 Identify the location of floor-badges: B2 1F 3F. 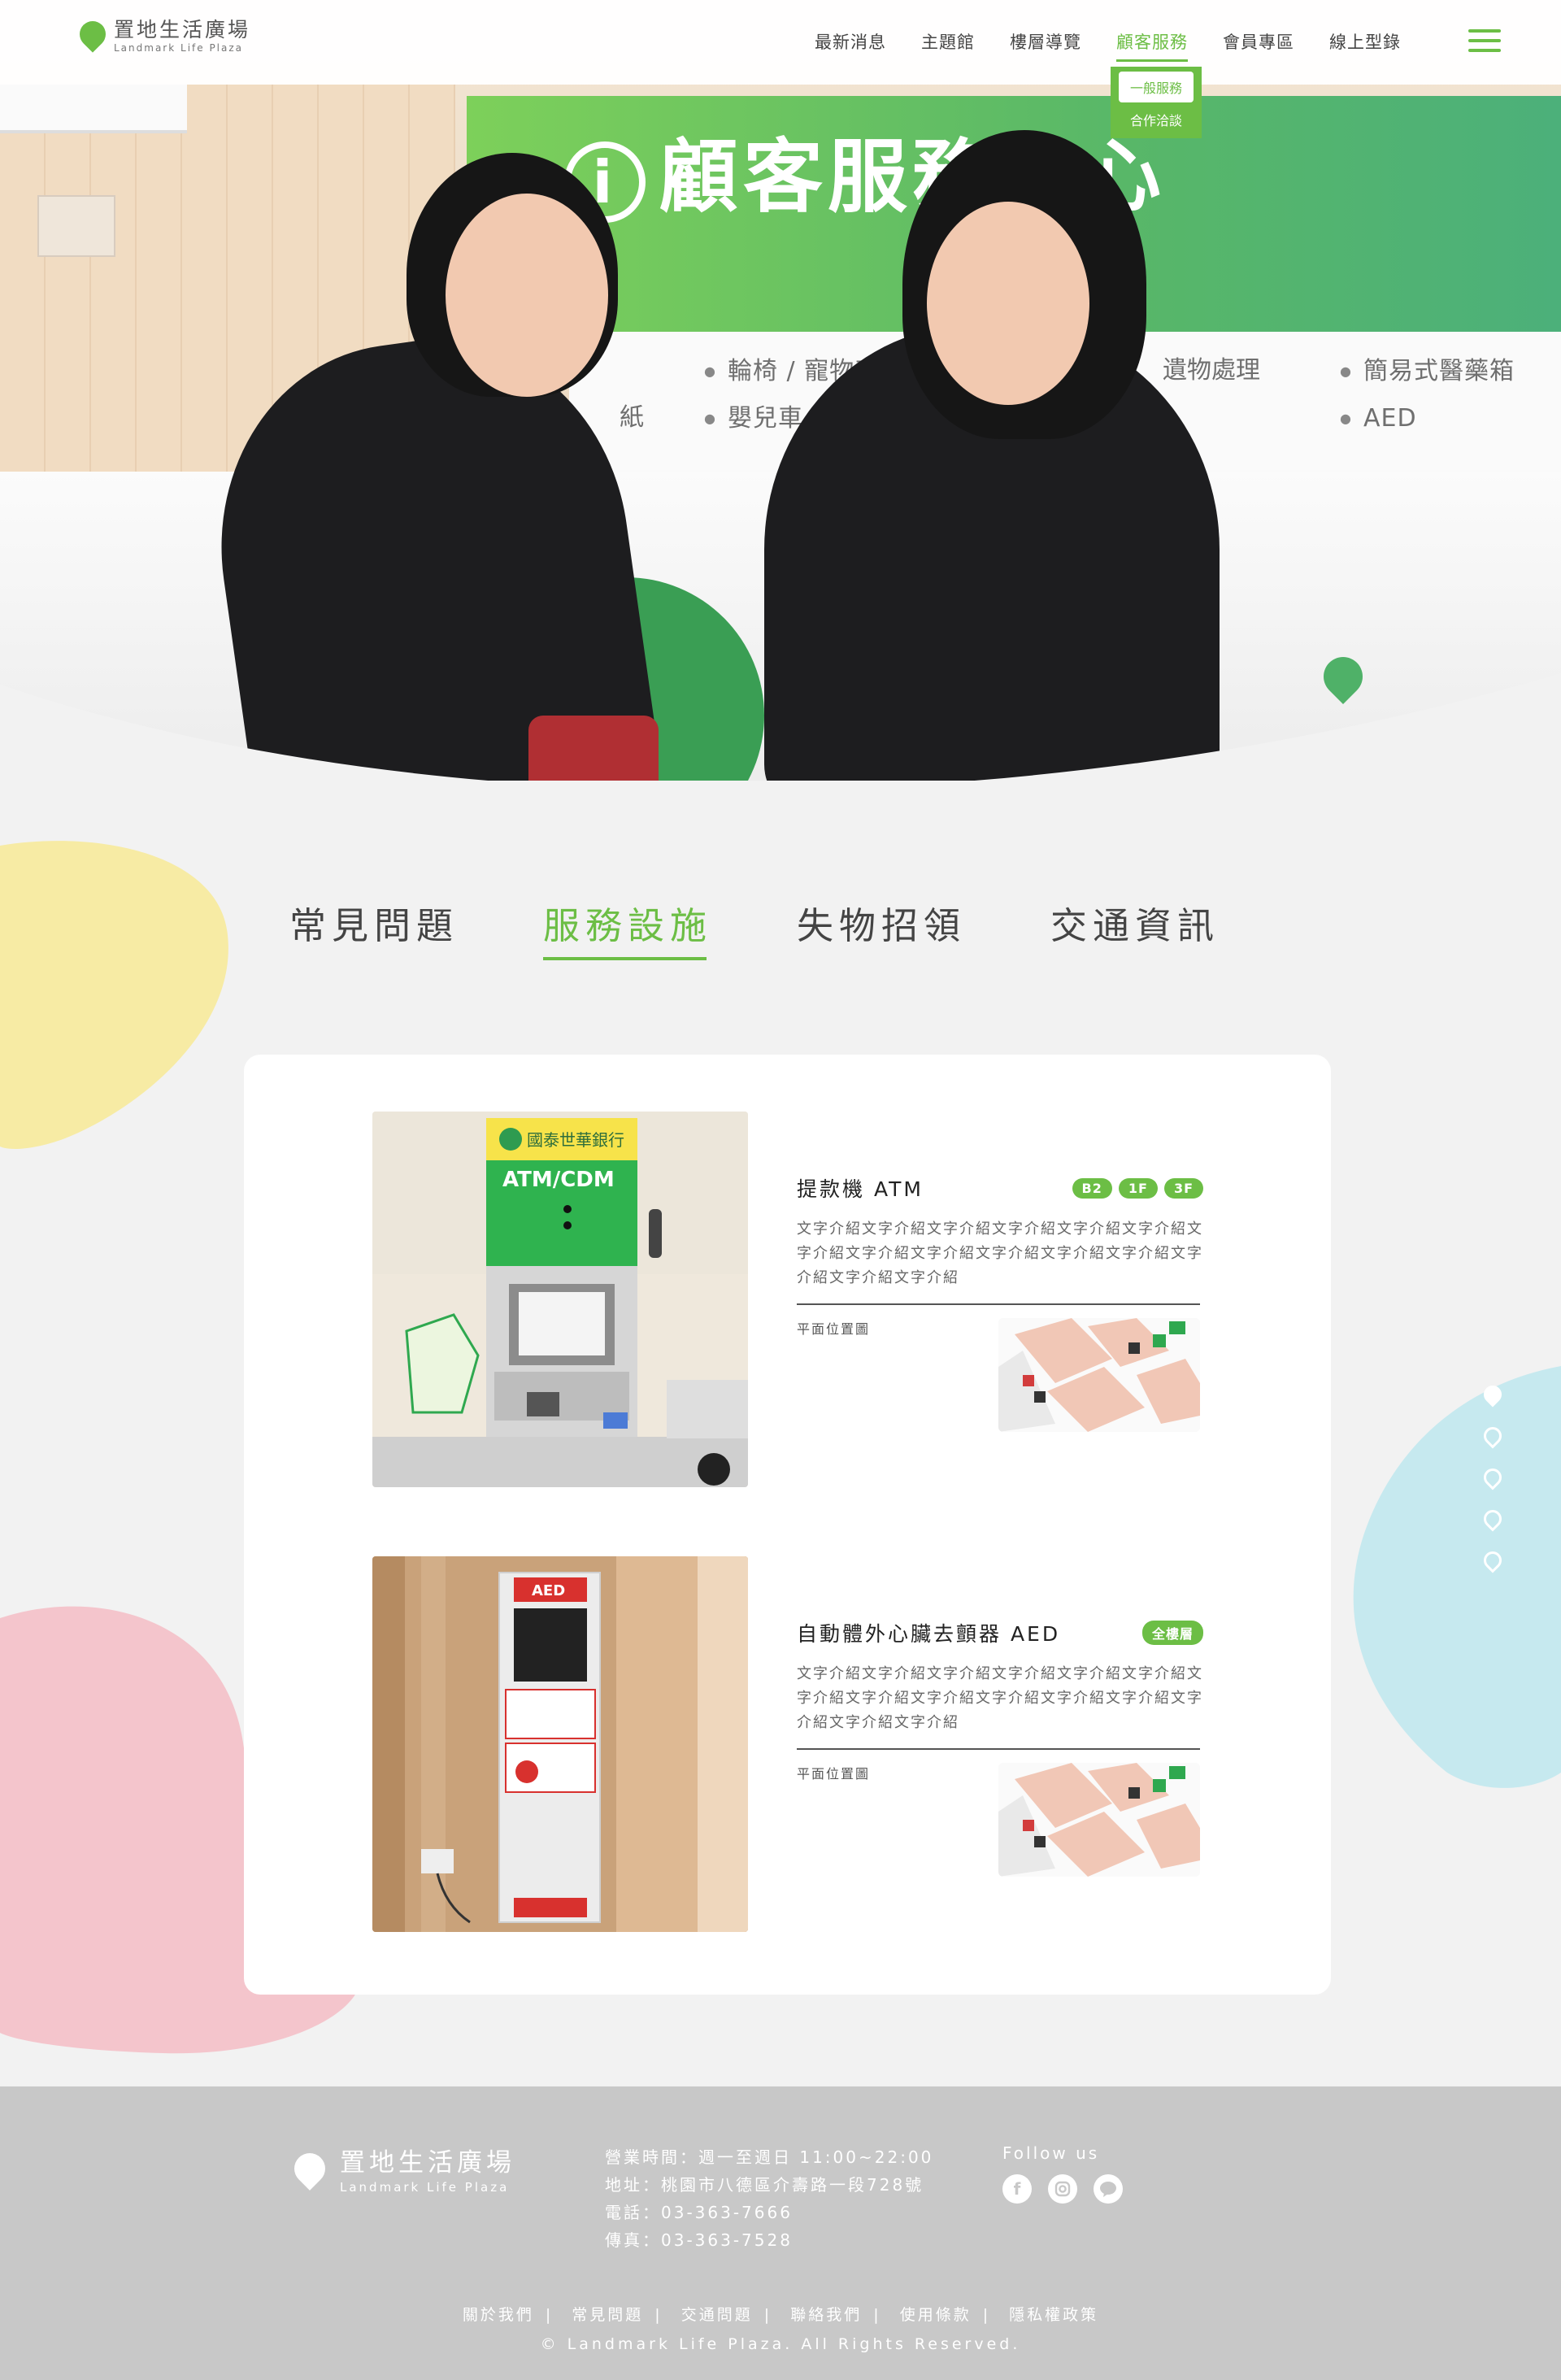
(1134, 1188).